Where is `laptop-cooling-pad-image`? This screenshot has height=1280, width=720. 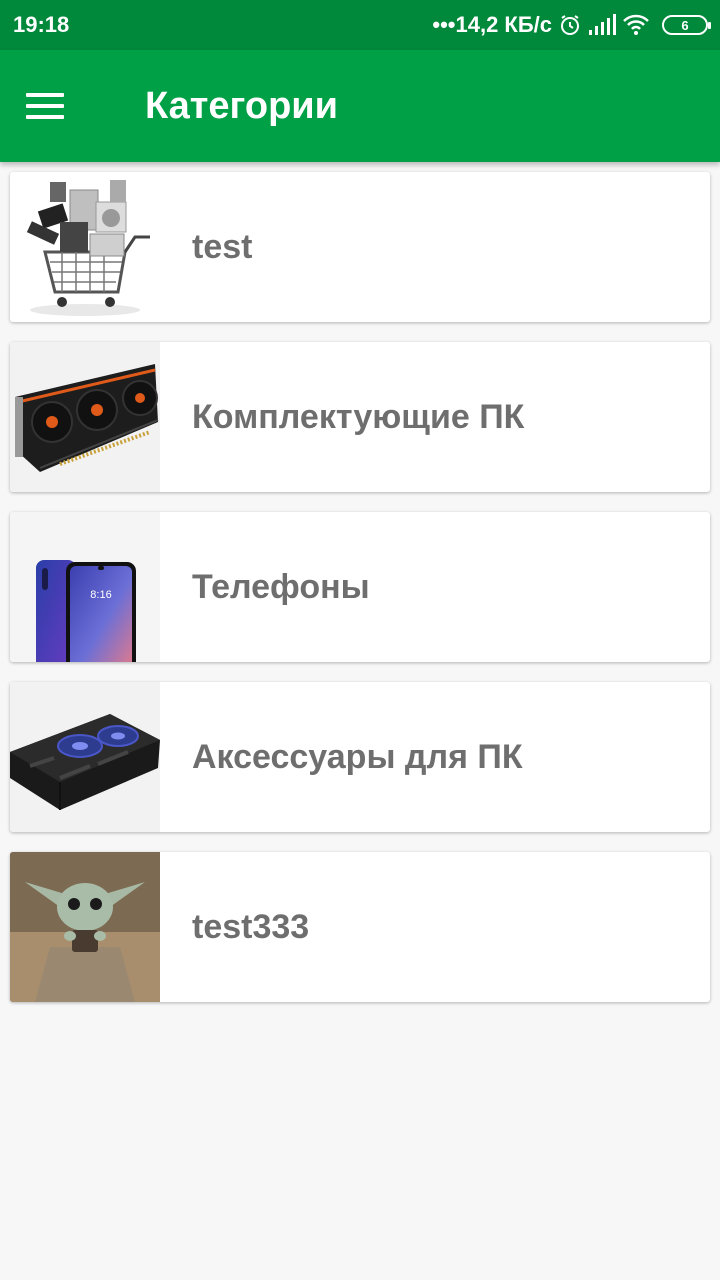
laptop-cooling-pad-image is located at coordinates (85, 762).